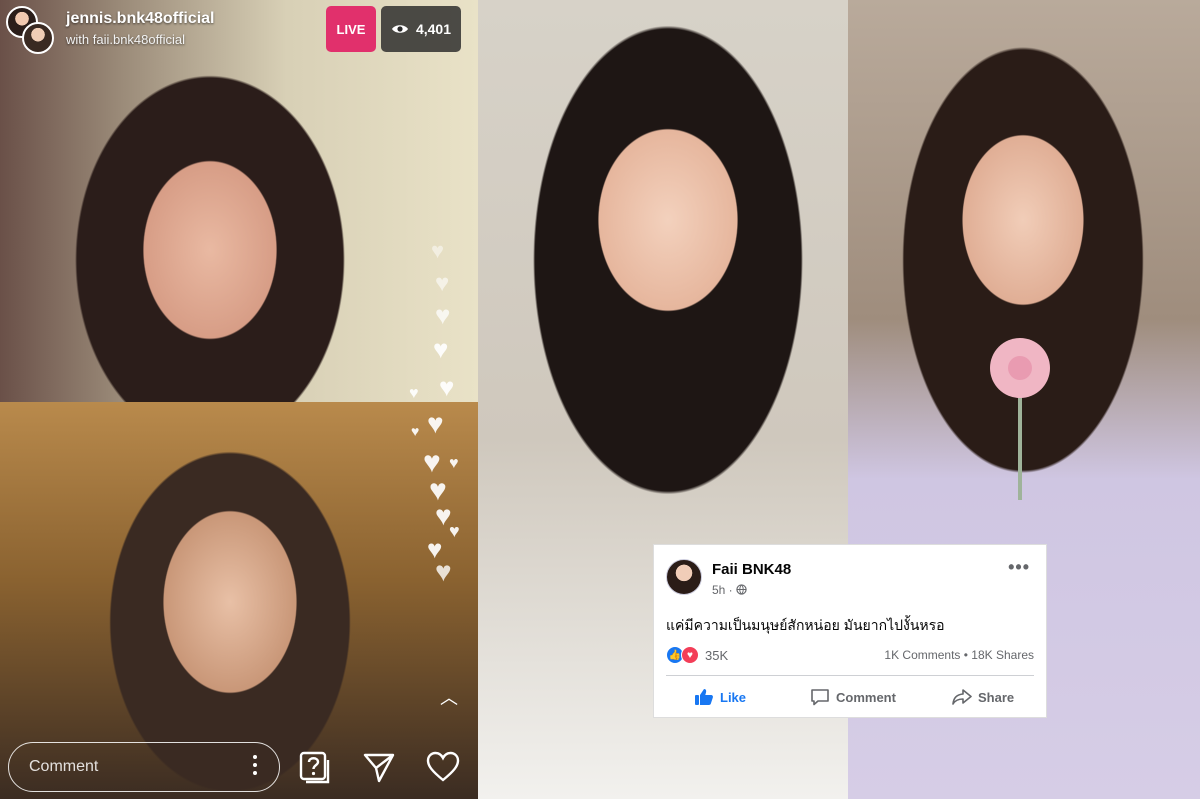 This screenshot has width=1200, height=799. Describe the element at coordinates (717, 655) in the screenshot. I see `reactions-count: 35K` at that location.